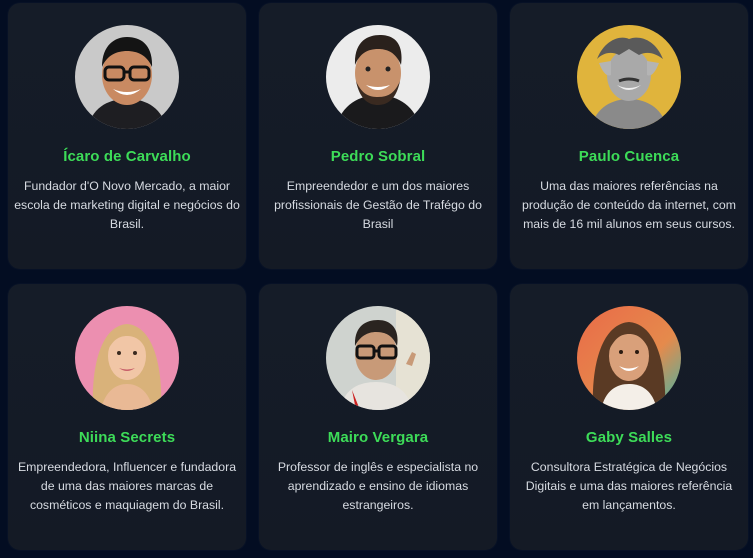  Describe the element at coordinates (629, 437) in the screenshot. I see `speaker-name: Gaby Salles` at that location.